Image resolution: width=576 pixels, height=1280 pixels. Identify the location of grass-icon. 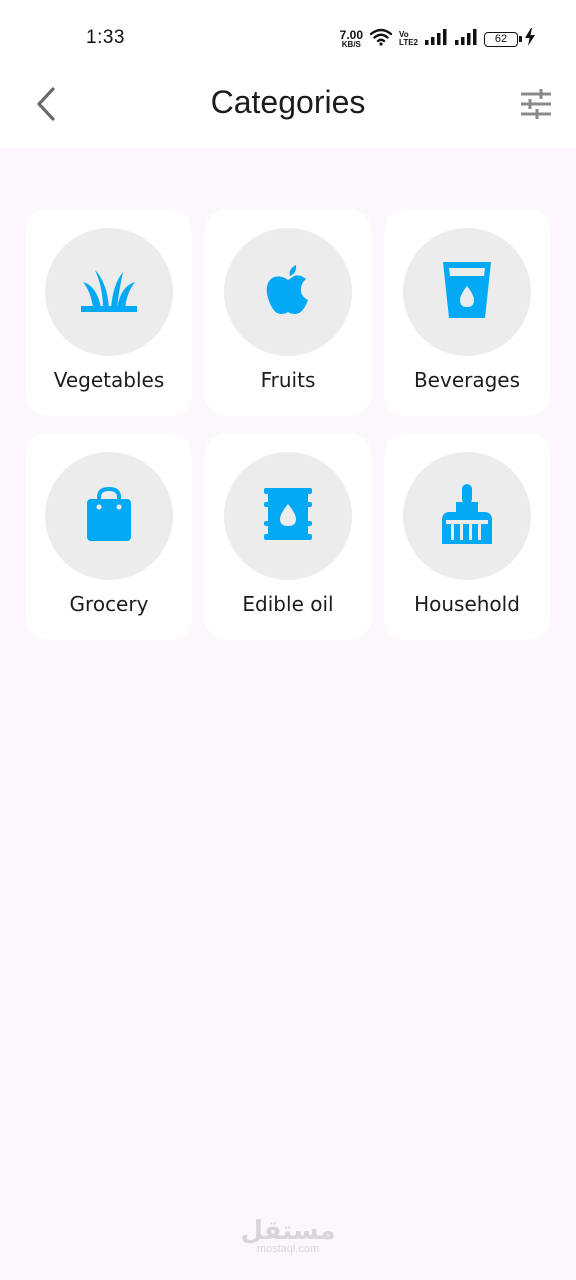
(109, 292).